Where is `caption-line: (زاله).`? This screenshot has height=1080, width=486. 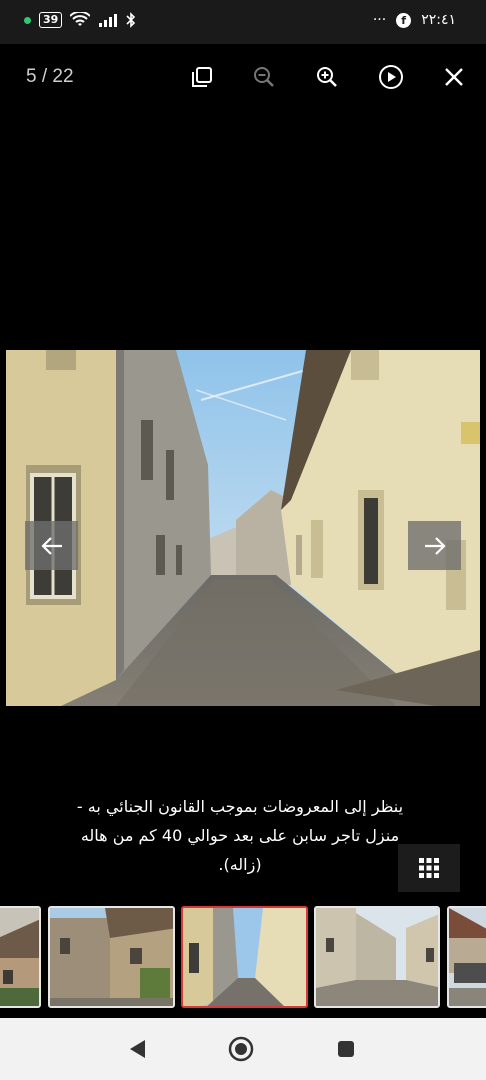
caption-line: (زاله). is located at coordinates (240, 864).